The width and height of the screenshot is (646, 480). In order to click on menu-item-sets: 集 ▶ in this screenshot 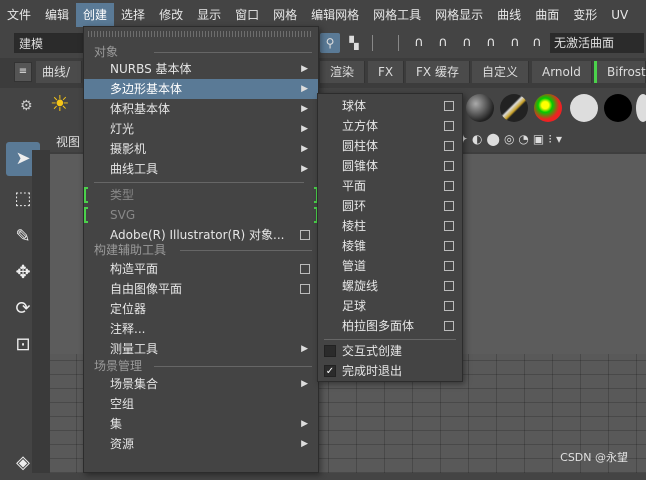, I will do `click(201, 424)`.